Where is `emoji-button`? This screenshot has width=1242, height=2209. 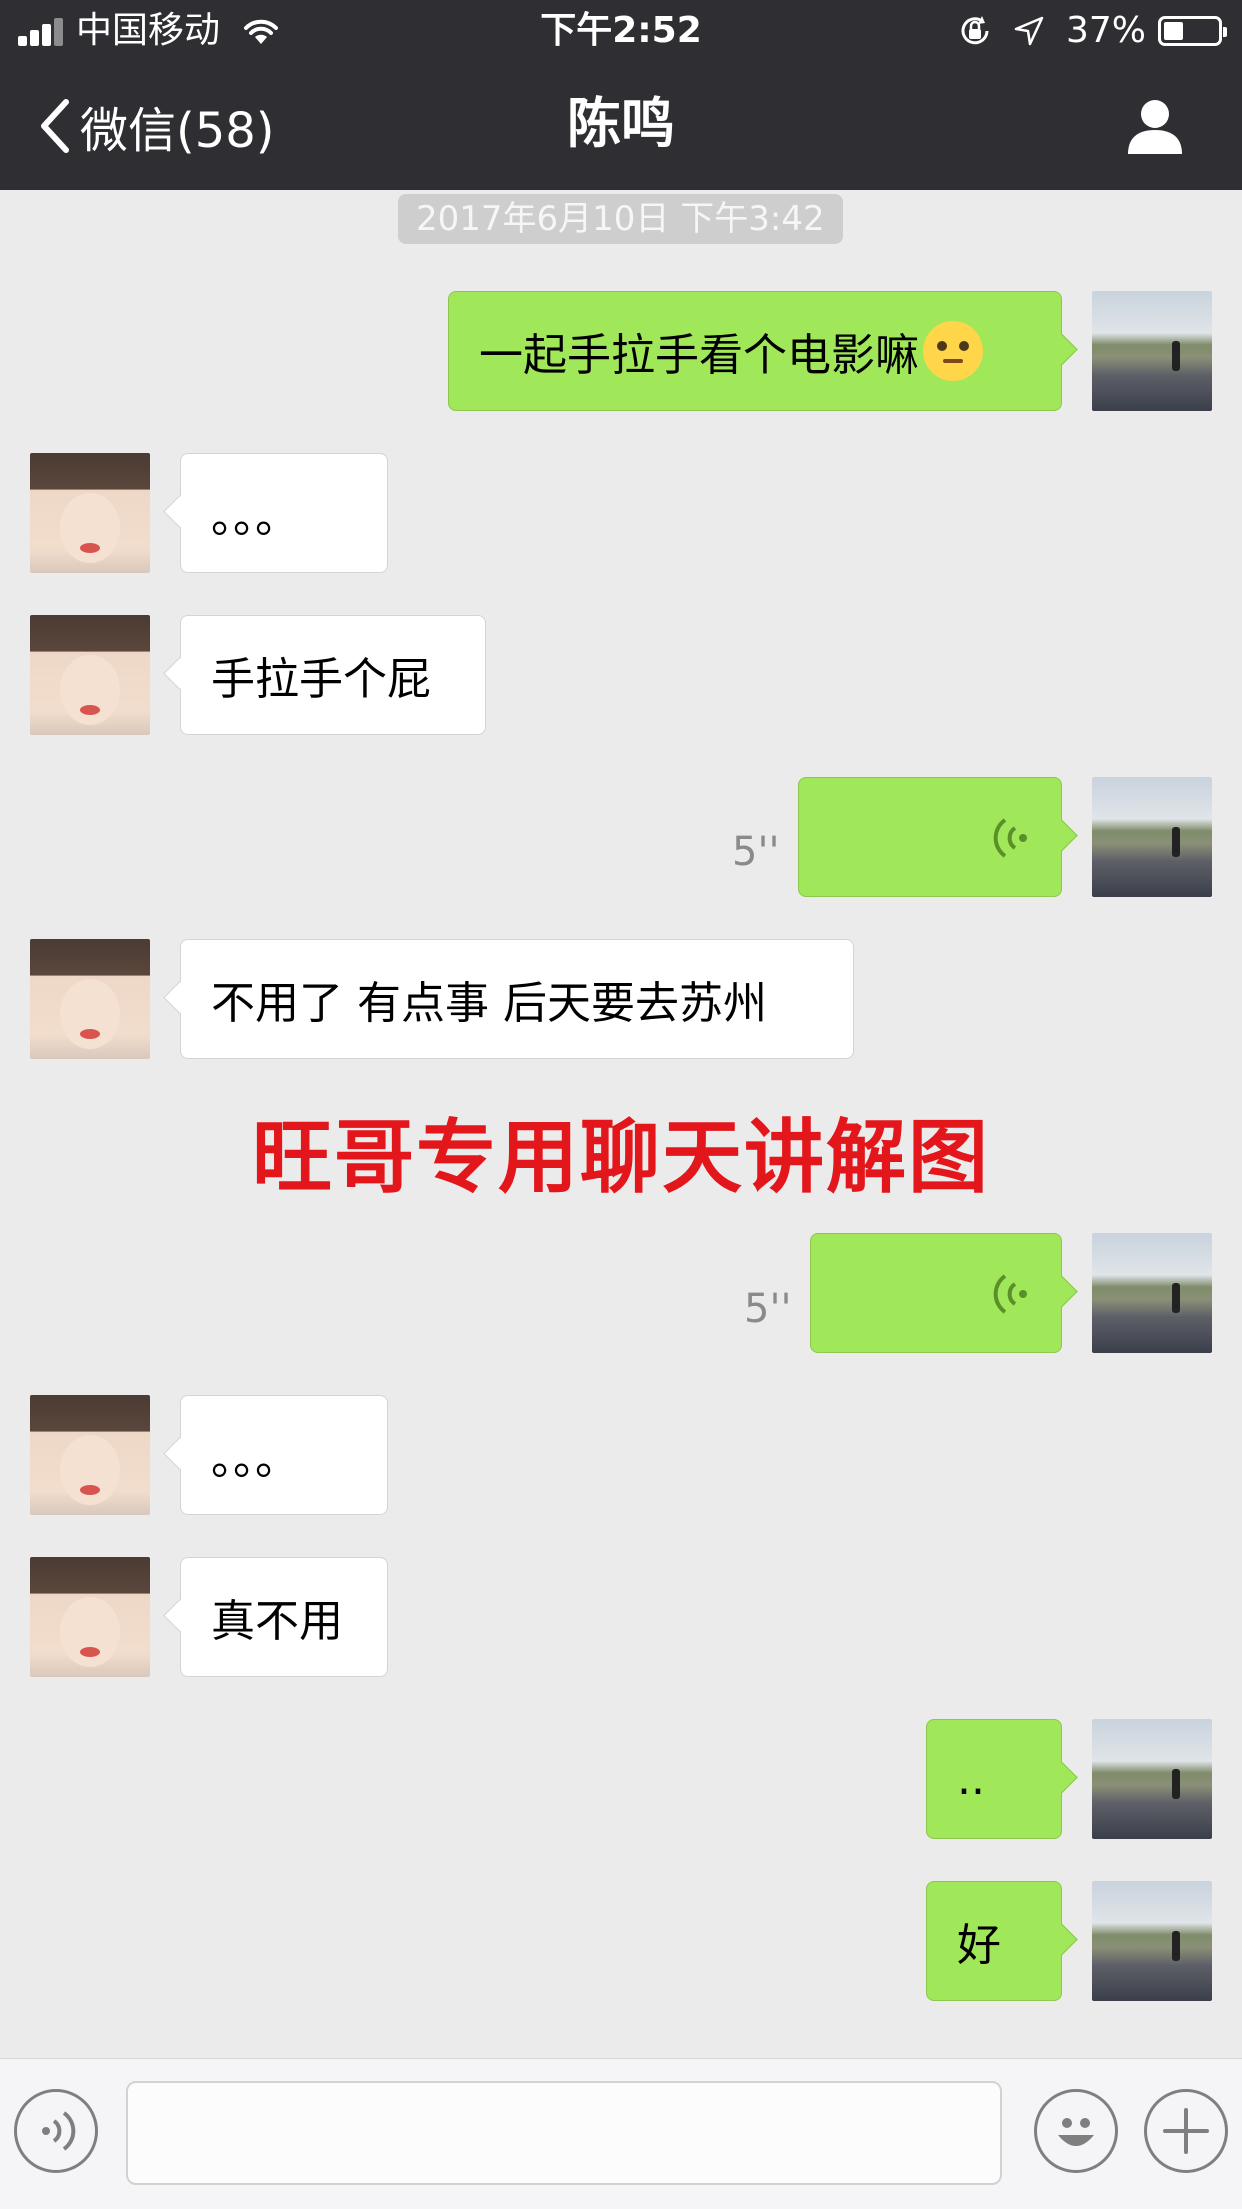
emoji-button is located at coordinates (1076, 2131).